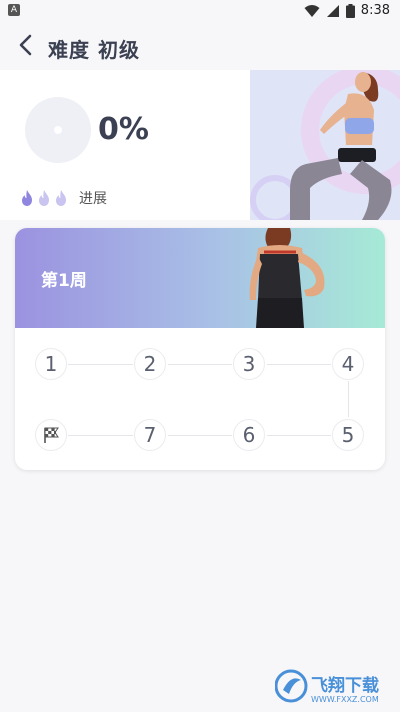 The height and width of the screenshot is (712, 400). I want to click on fxxz-logo-image: 飞翔下载 WWW.FXXZ.COM, so click(326, 686).